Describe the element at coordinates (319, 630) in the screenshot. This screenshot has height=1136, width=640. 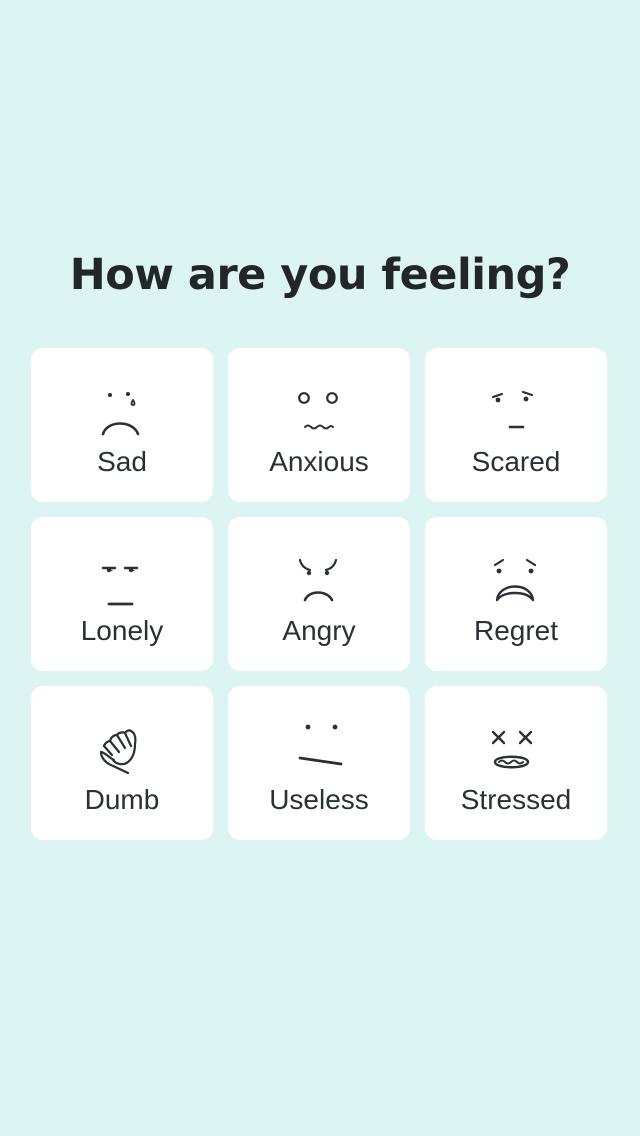
I see `feeling-label: Angry` at that location.